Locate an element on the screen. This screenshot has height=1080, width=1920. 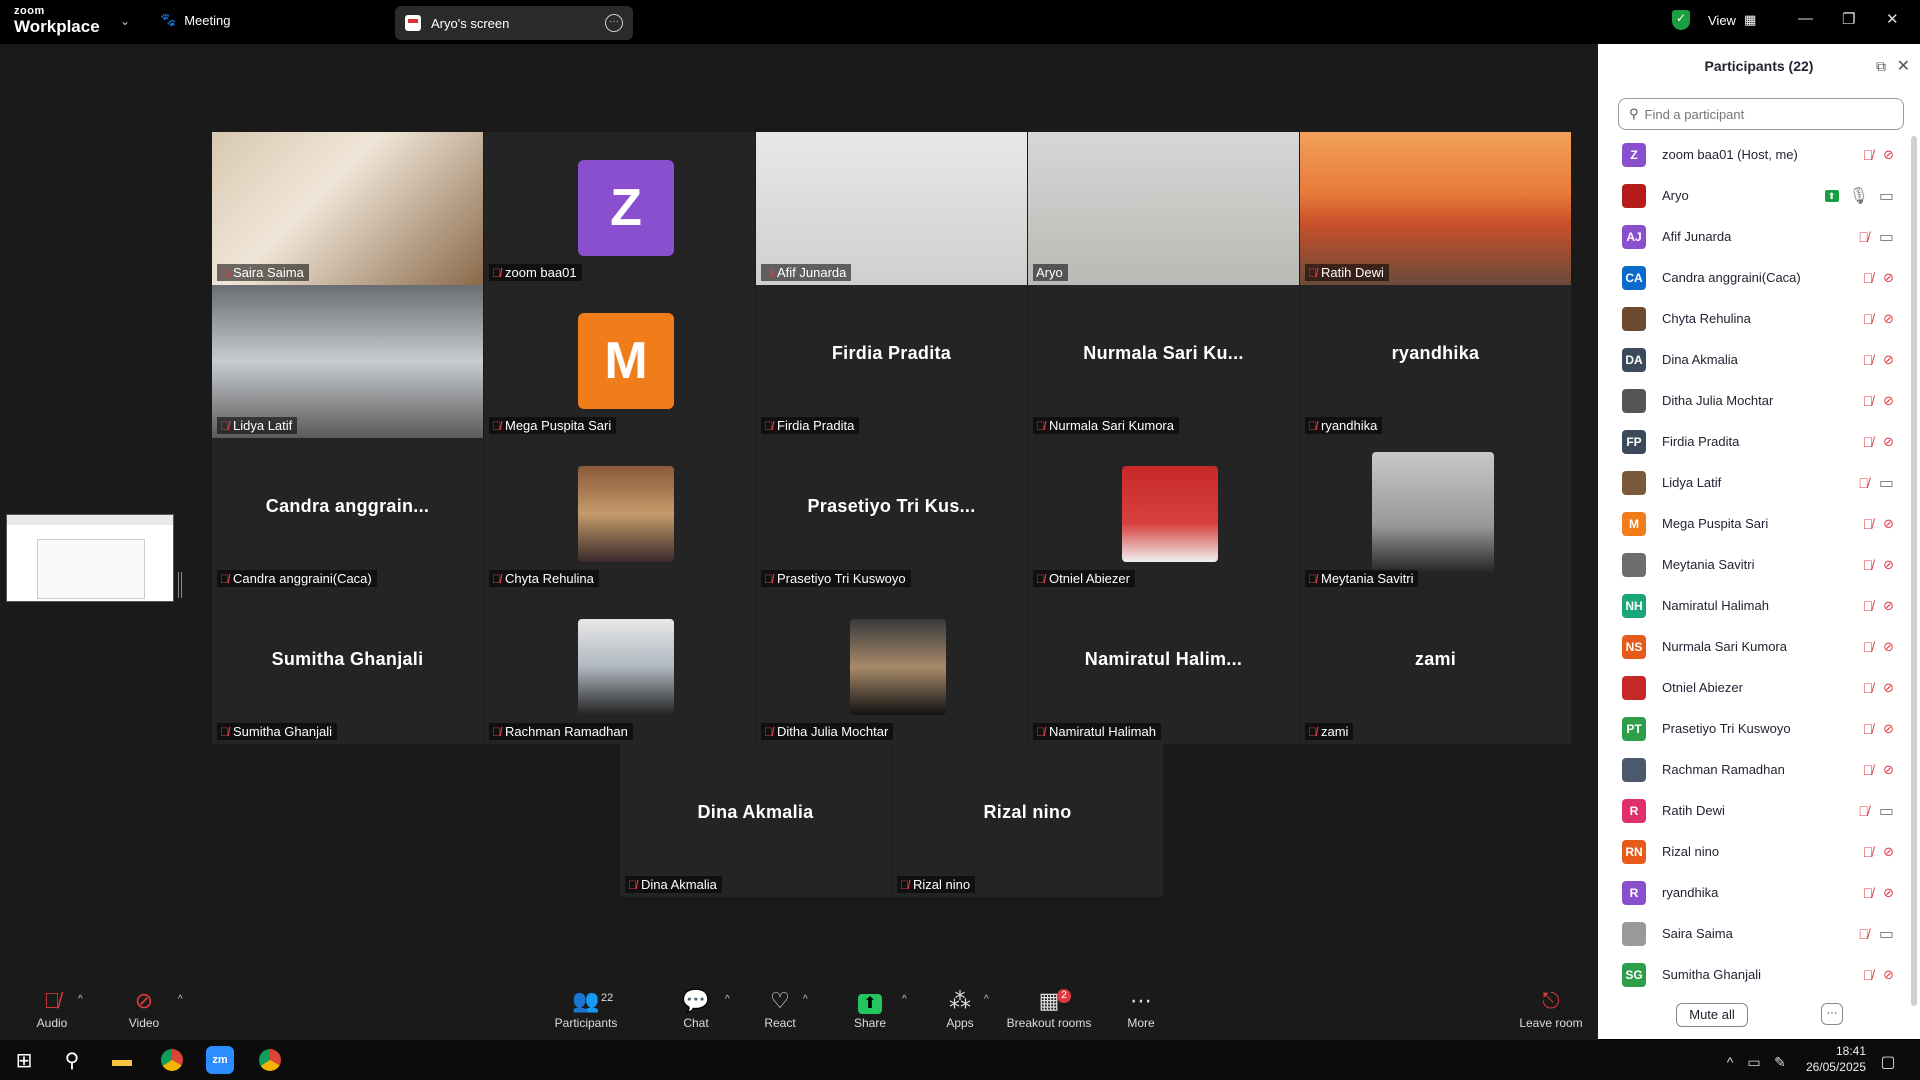
file-explorer-icon: ▬ is located at coordinates (122, 1060).